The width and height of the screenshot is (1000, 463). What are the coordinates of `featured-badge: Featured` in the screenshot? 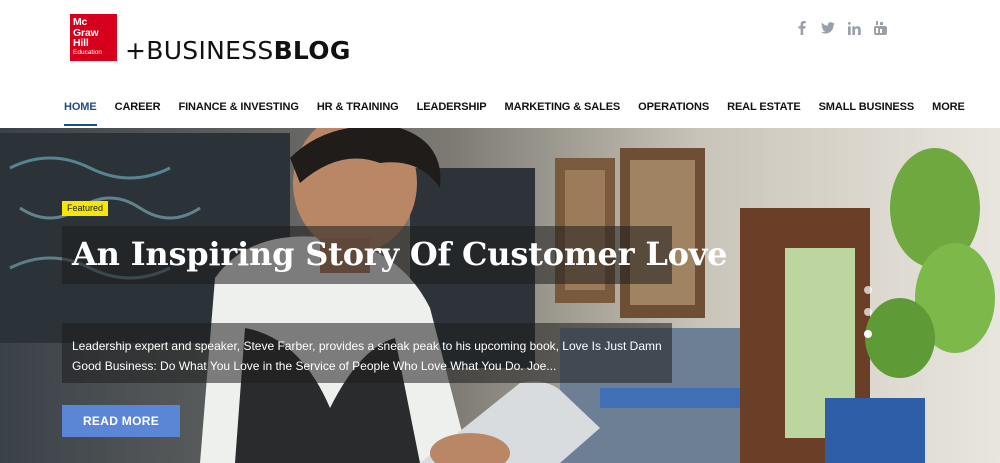 It's located at (85, 208).